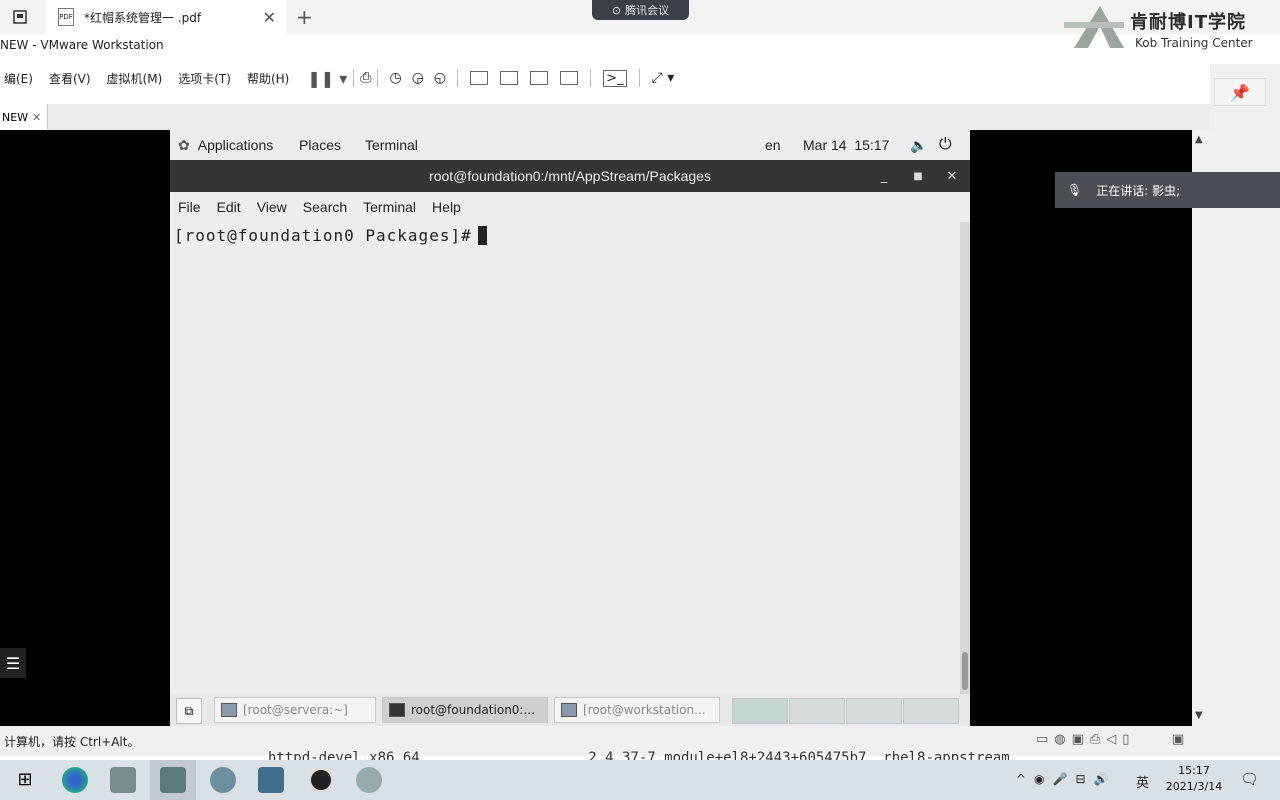  What do you see at coordinates (1194, 786) in the screenshot?
I see `taskbar-date: 2021/3/14` at bounding box center [1194, 786].